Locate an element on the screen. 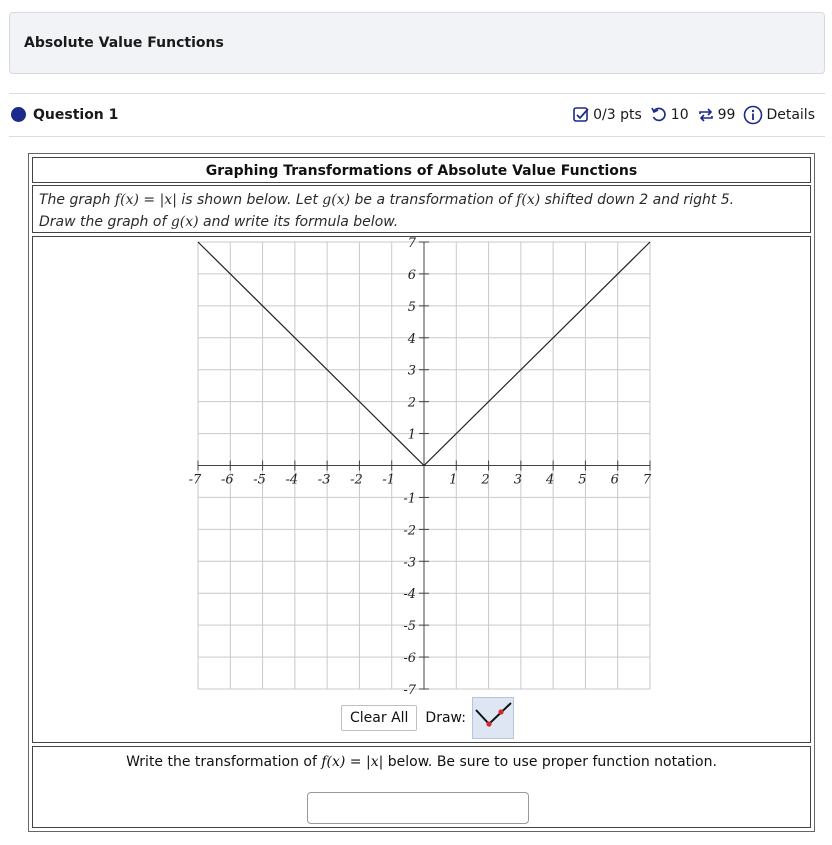 The width and height of the screenshot is (832, 845). x-tick-label: -1 is located at coordinates (388, 480).